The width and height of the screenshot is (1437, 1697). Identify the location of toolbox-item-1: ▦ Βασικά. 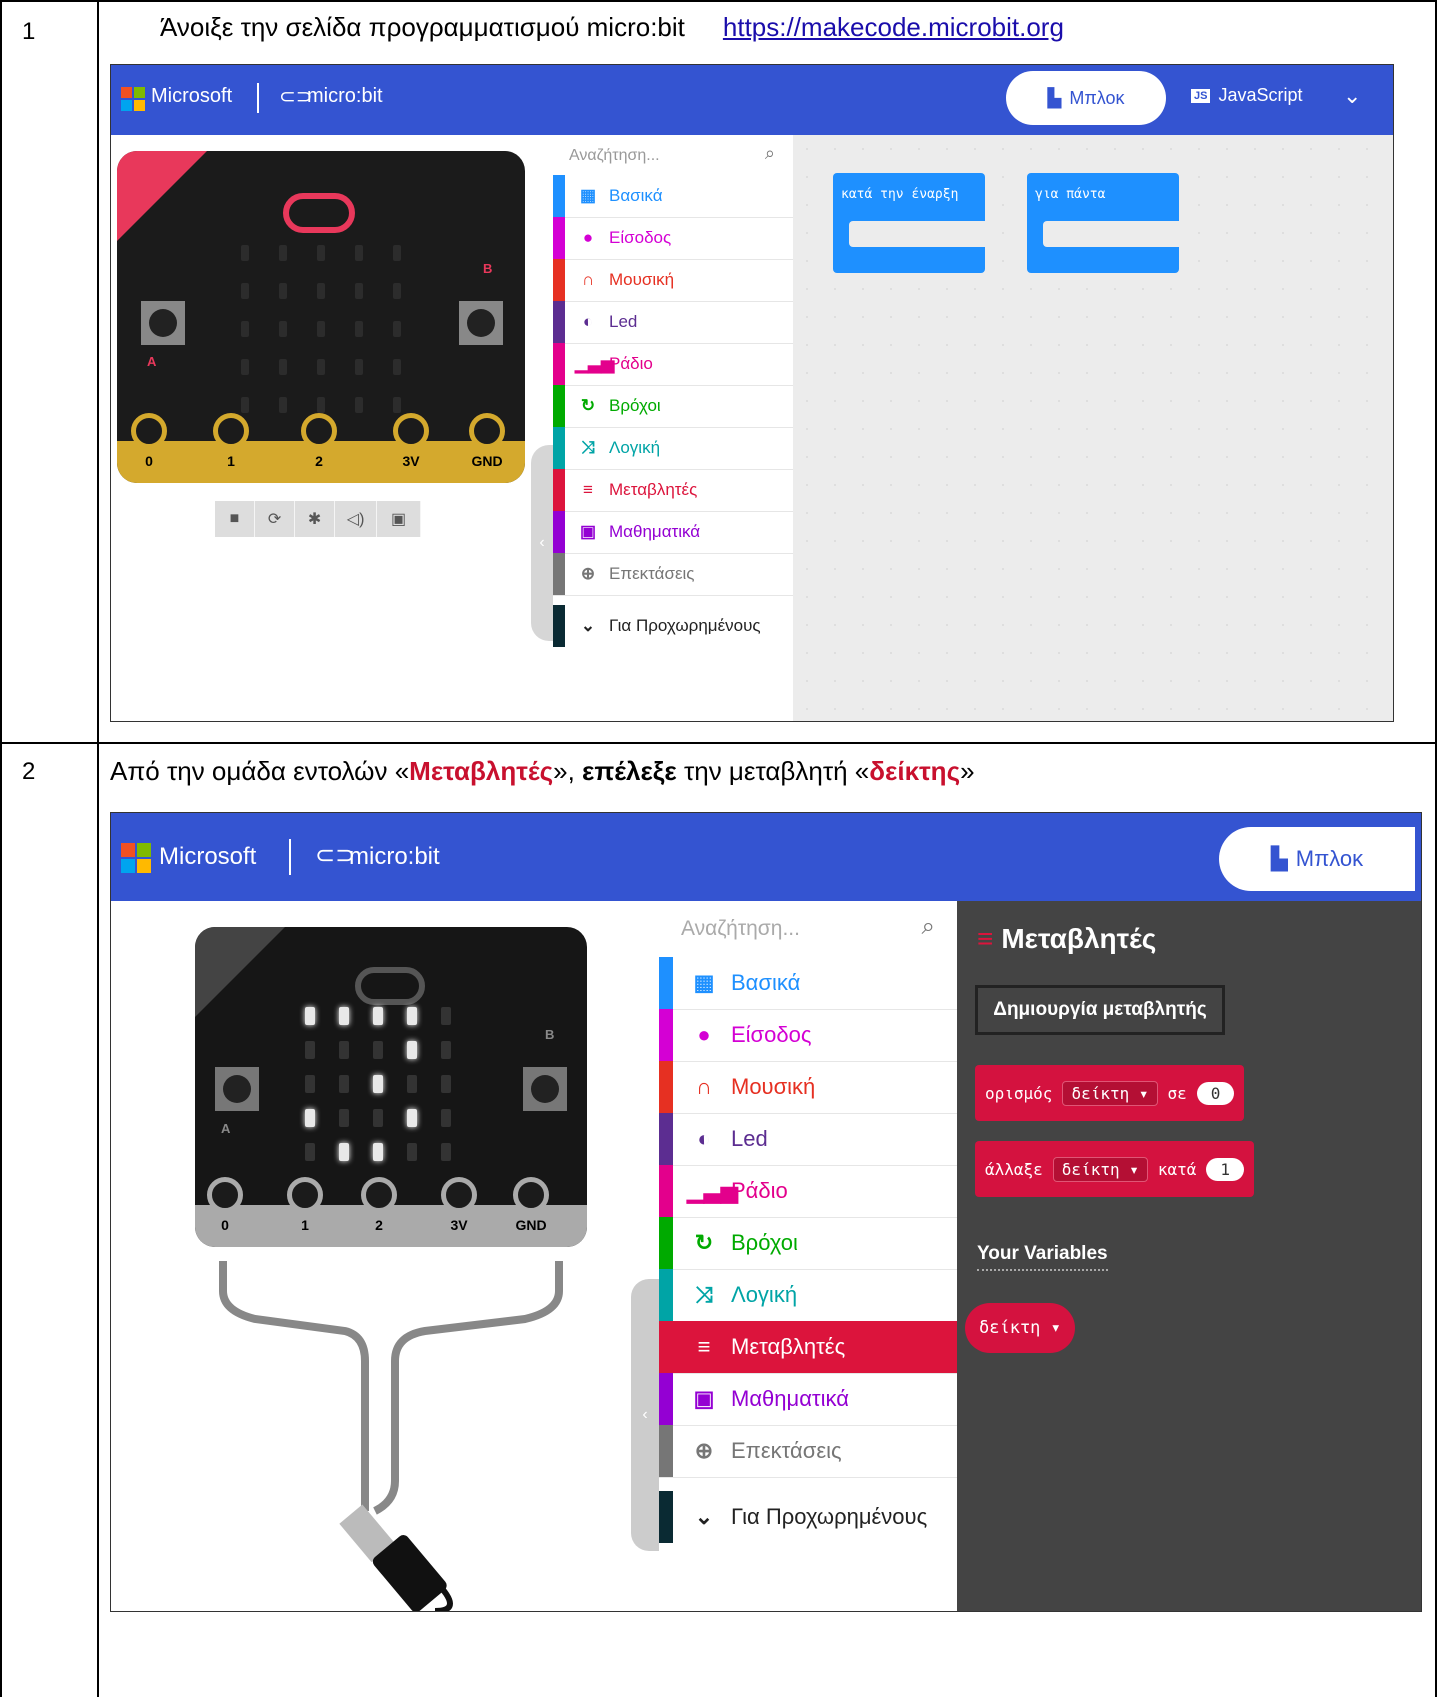
(673, 196).